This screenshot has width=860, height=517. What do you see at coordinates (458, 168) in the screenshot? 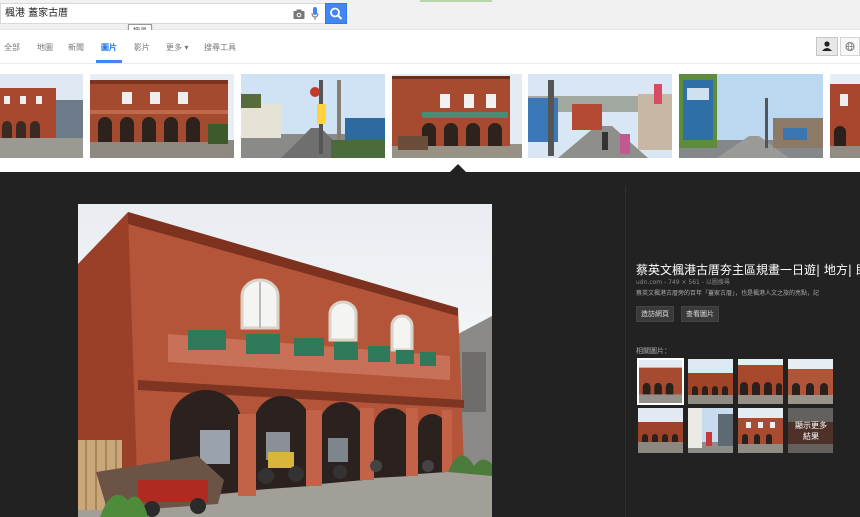
I see `selected-image-pointer` at bounding box center [458, 168].